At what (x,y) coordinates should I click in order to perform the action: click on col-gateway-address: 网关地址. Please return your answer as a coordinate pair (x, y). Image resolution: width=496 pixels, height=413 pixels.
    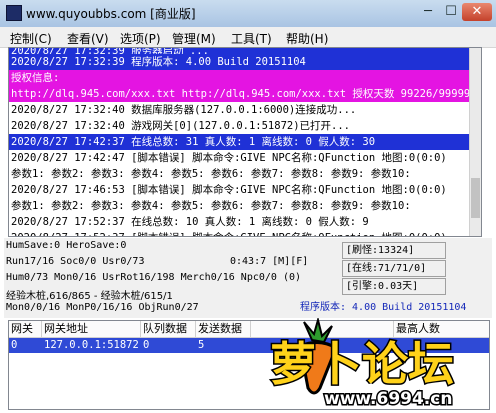
    Looking at the image, I should click on (91, 329).